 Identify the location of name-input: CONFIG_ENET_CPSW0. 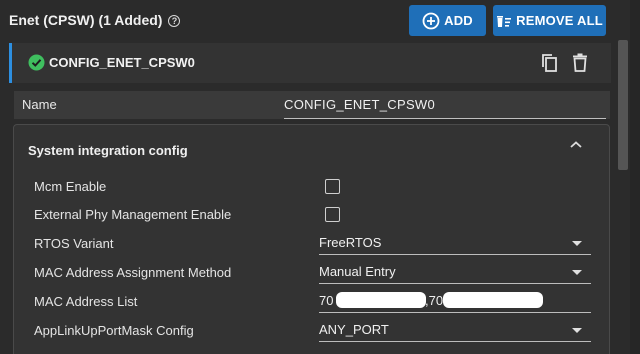
(445, 108).